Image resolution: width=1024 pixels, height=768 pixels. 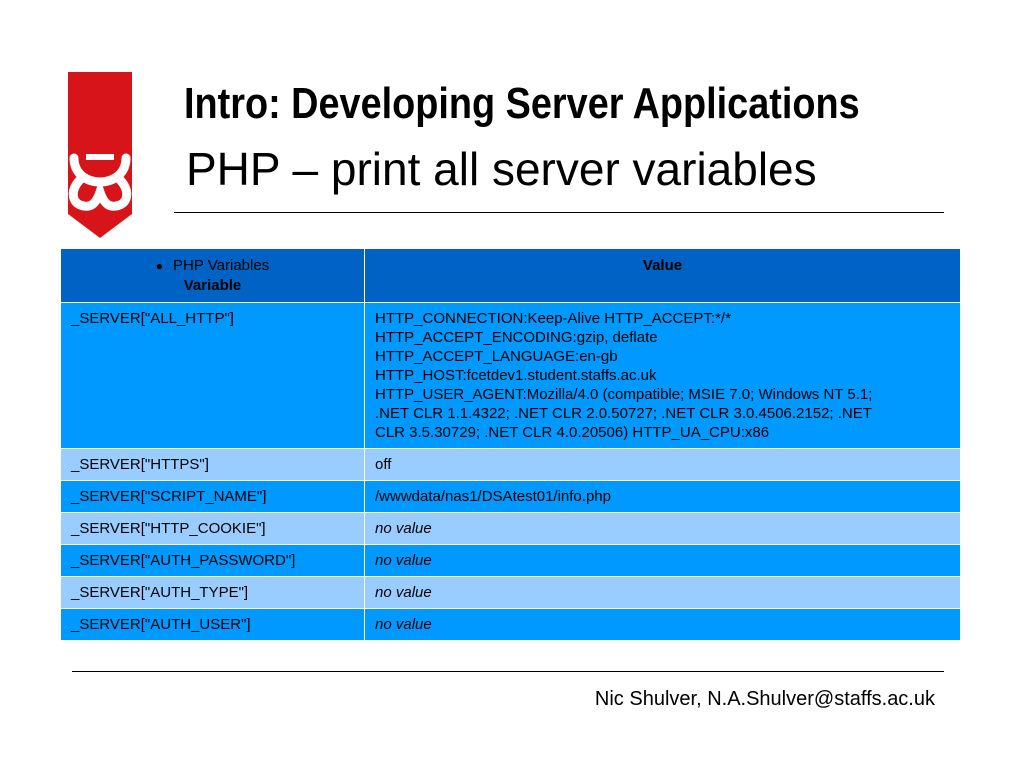 I want to click on variable-cell: _SERVER["ALL_HTTP"], so click(x=212, y=375).